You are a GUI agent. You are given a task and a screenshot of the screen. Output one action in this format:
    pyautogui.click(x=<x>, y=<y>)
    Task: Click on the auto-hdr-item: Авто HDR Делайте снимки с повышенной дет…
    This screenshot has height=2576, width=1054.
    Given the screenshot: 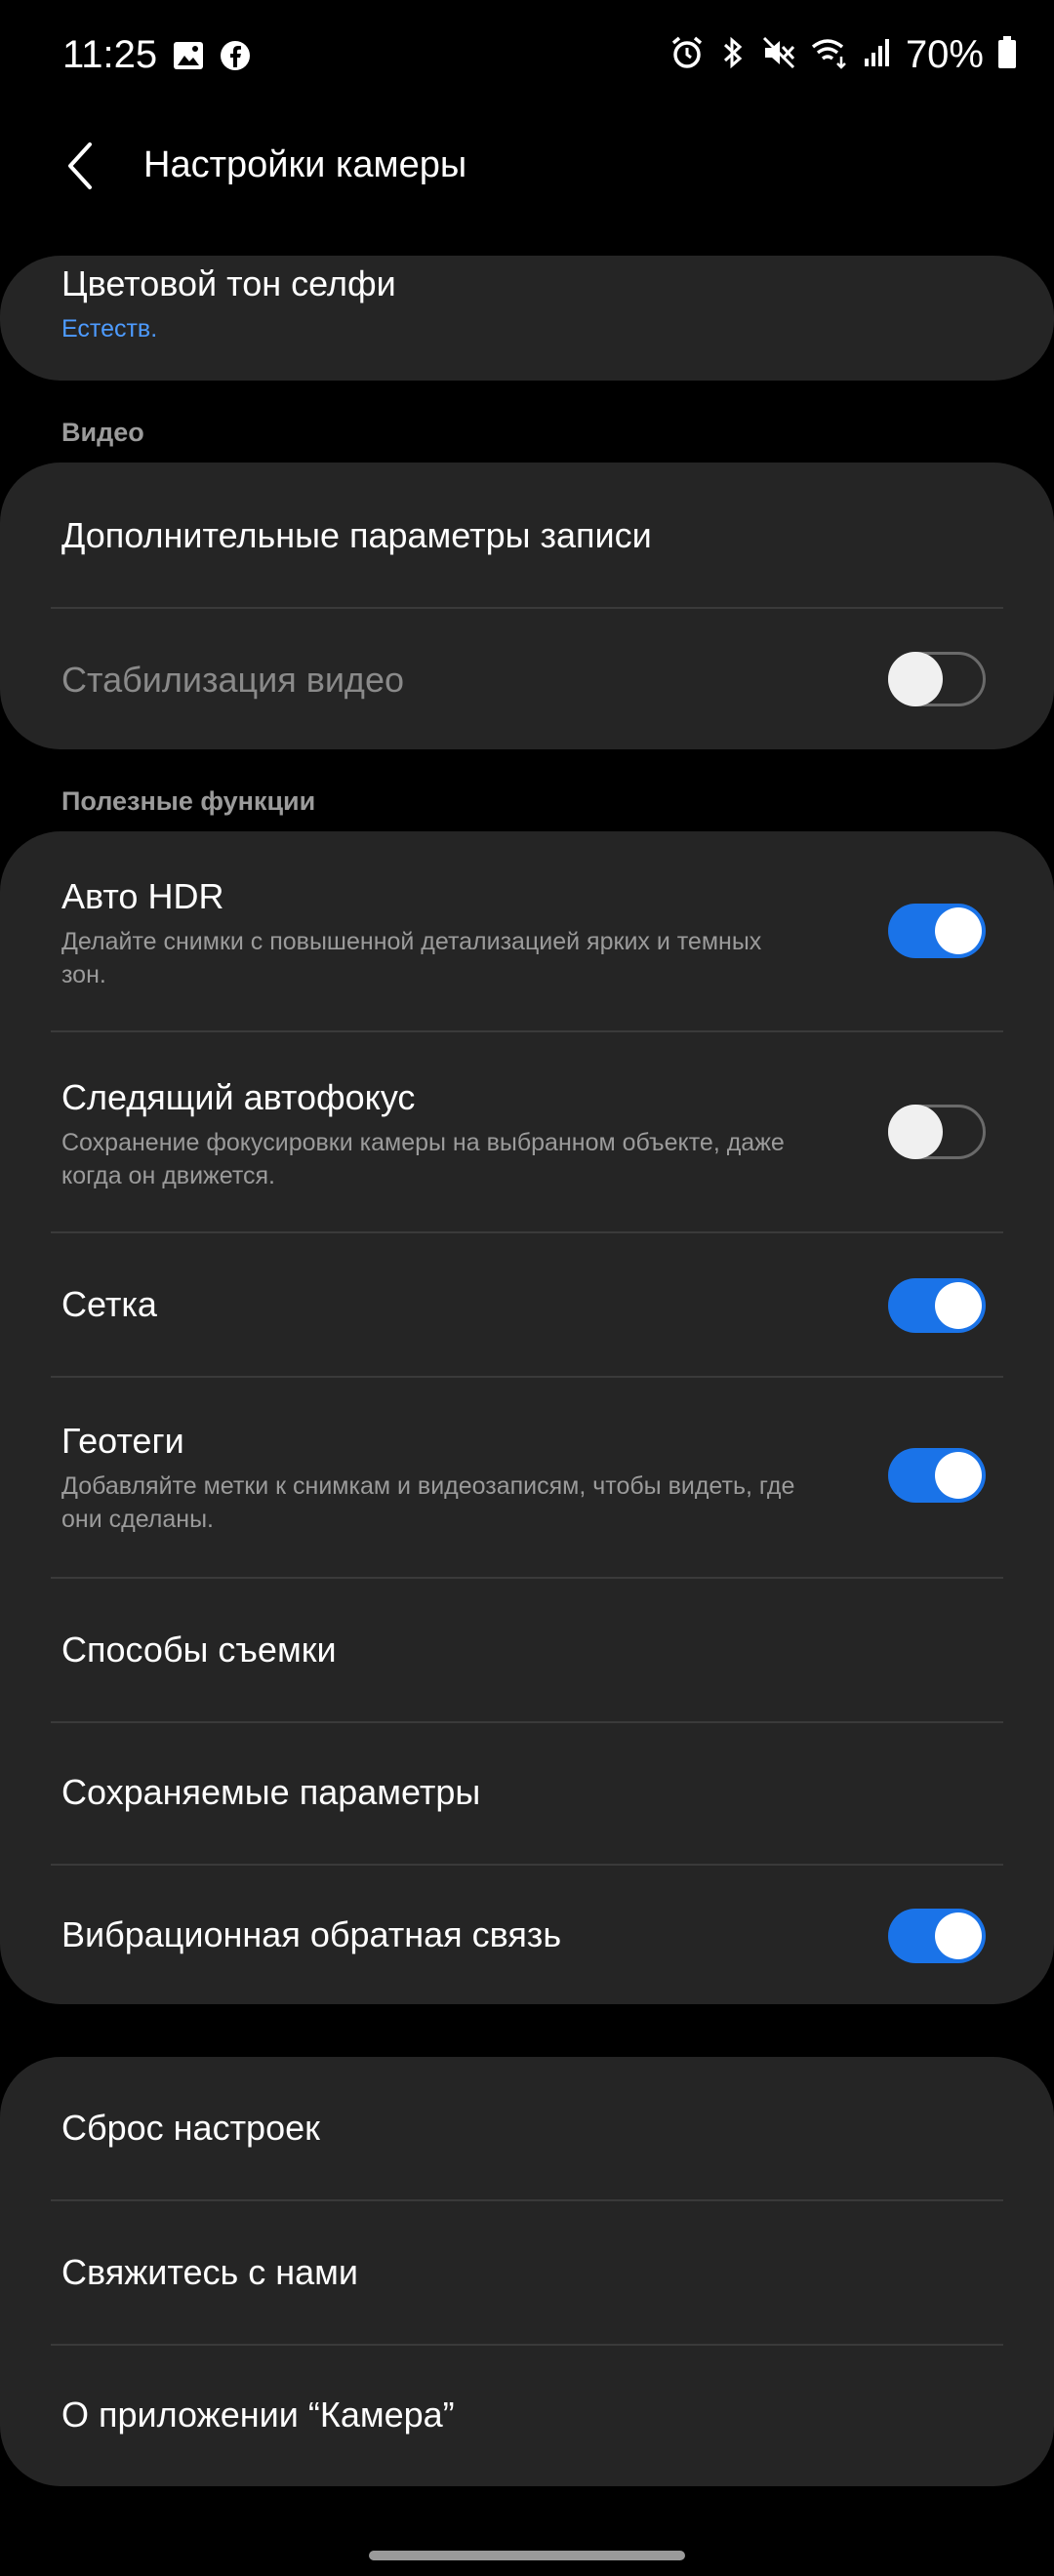 What is the action you would take?
    pyautogui.click(x=527, y=930)
    